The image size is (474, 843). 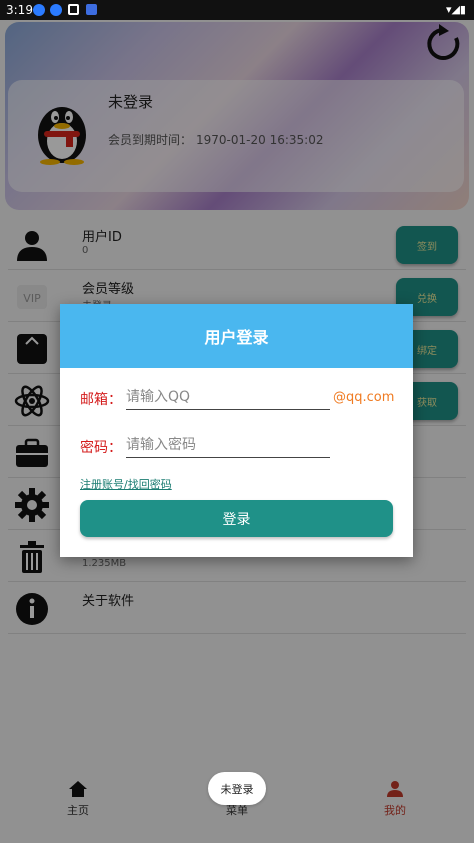 I want to click on email-suffix: @qq.com, so click(x=364, y=397).